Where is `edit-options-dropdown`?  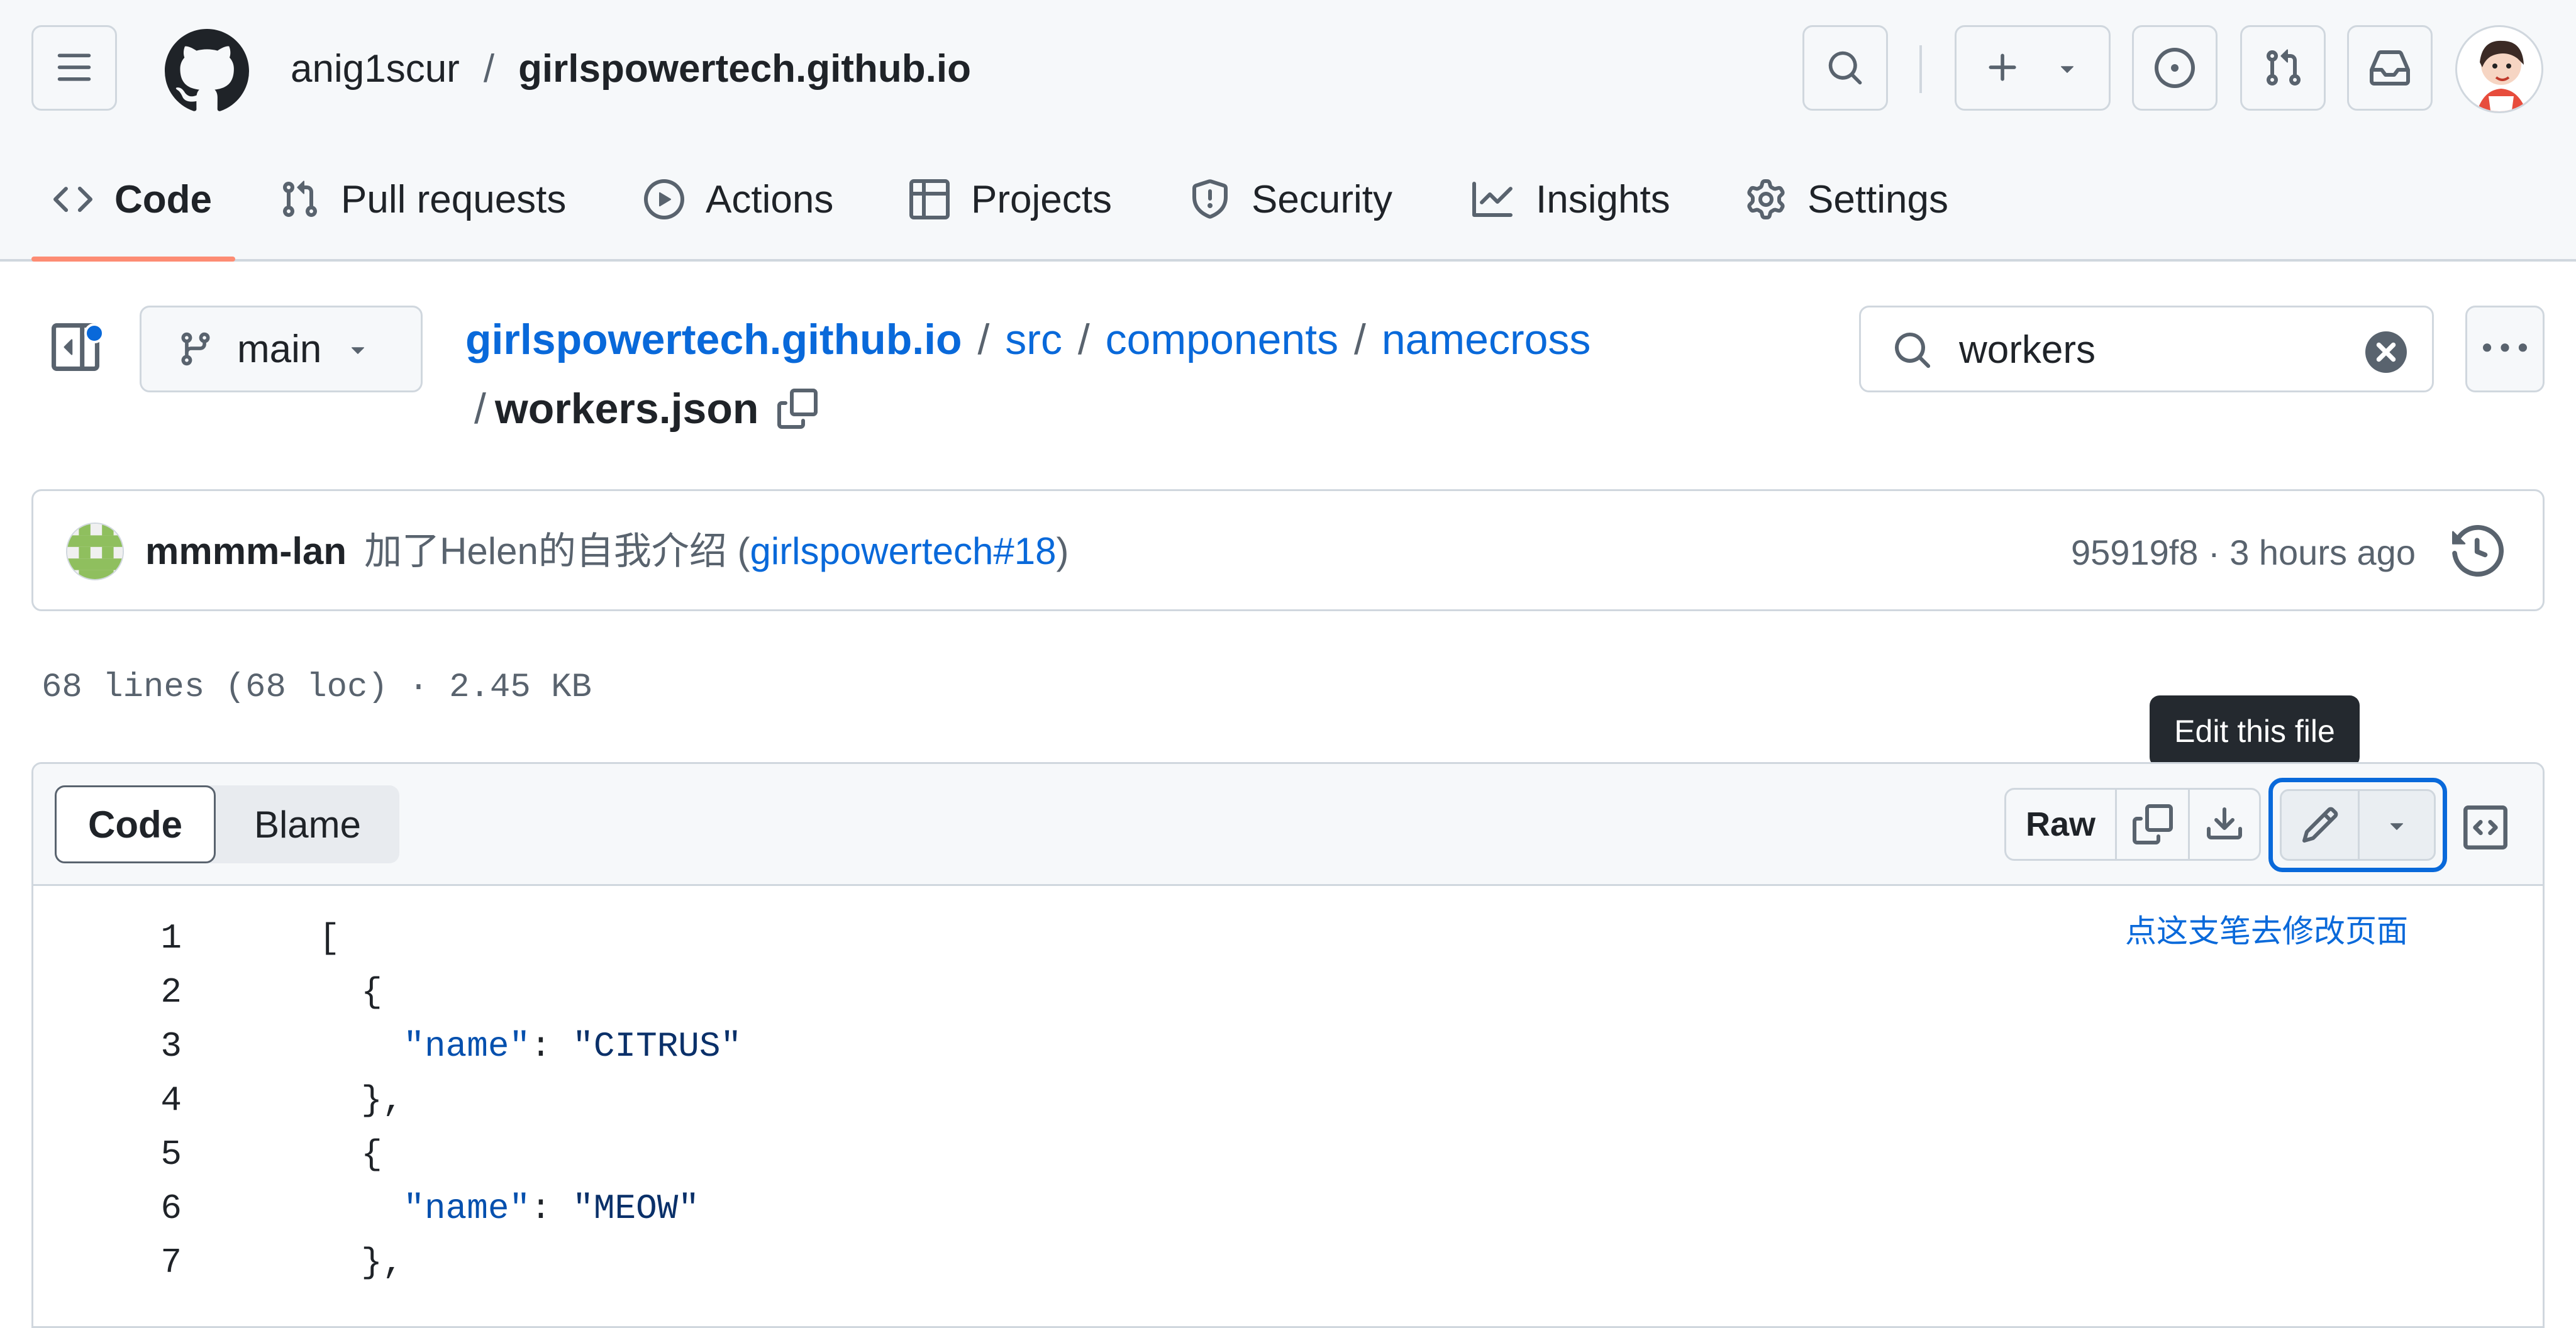
edit-options-dropdown is located at coordinates (2397, 825).